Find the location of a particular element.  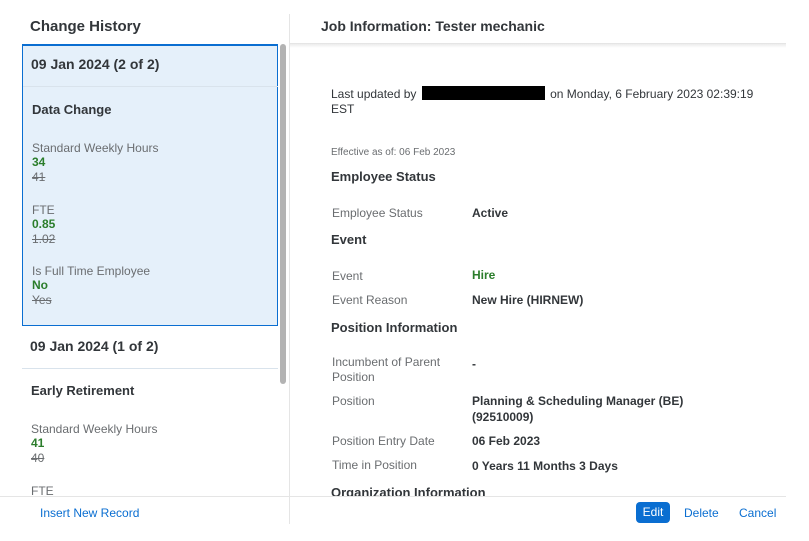

field-label-incumbent: Incumbent of Parent Position is located at coordinates (386, 369).